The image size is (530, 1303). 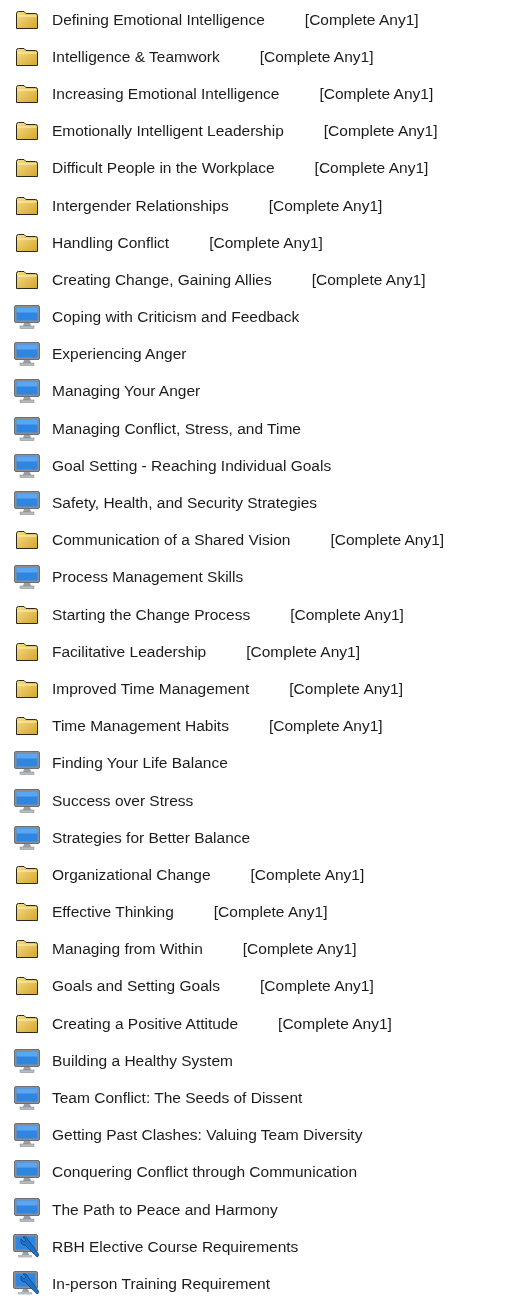 What do you see at coordinates (145, 1023) in the screenshot?
I see `course-title: Creating a Positive Attitude` at bounding box center [145, 1023].